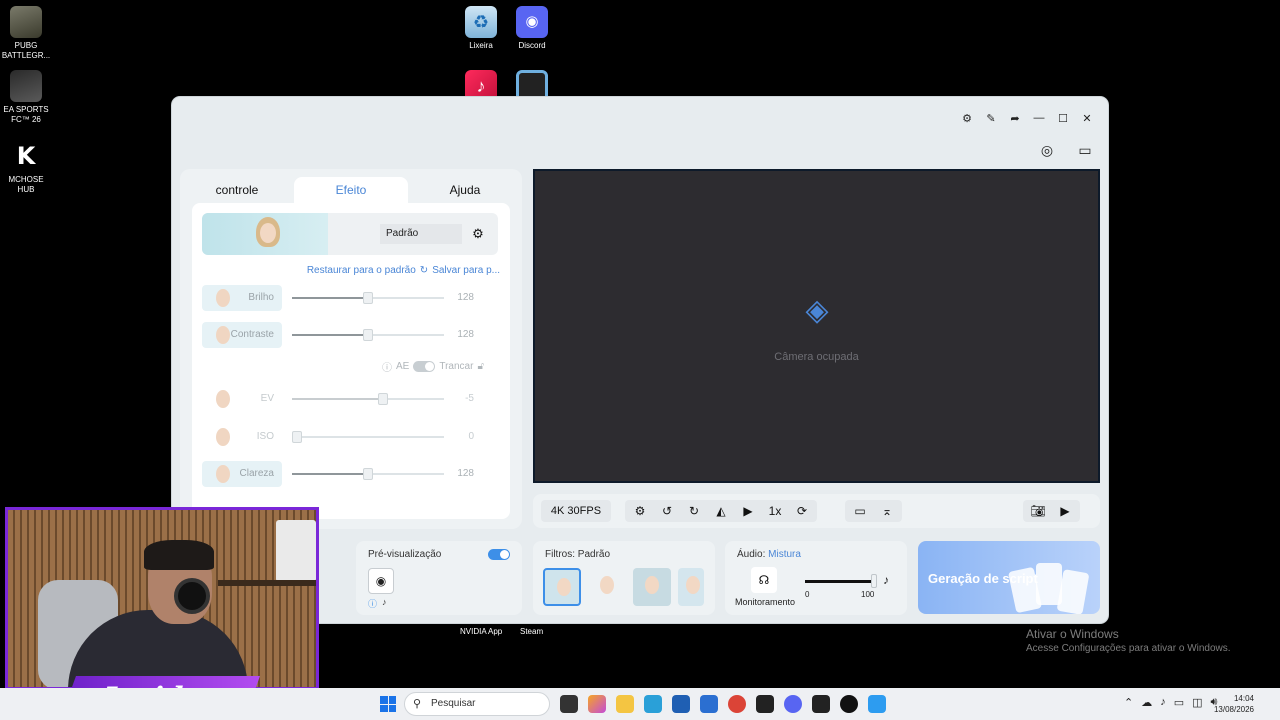  What do you see at coordinates (840, 581) in the screenshot?
I see `volume-slider` at bounding box center [840, 581].